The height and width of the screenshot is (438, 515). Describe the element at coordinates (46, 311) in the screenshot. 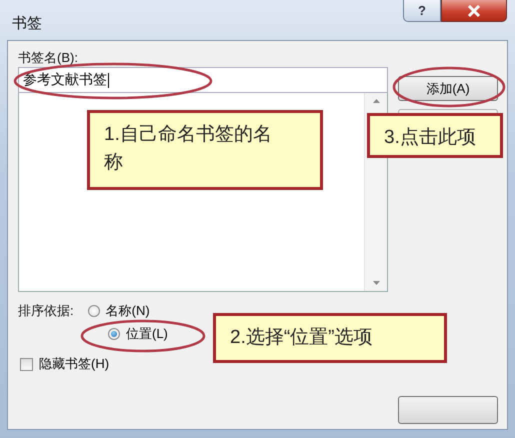

I see `sort-label: 排序依据:` at that location.